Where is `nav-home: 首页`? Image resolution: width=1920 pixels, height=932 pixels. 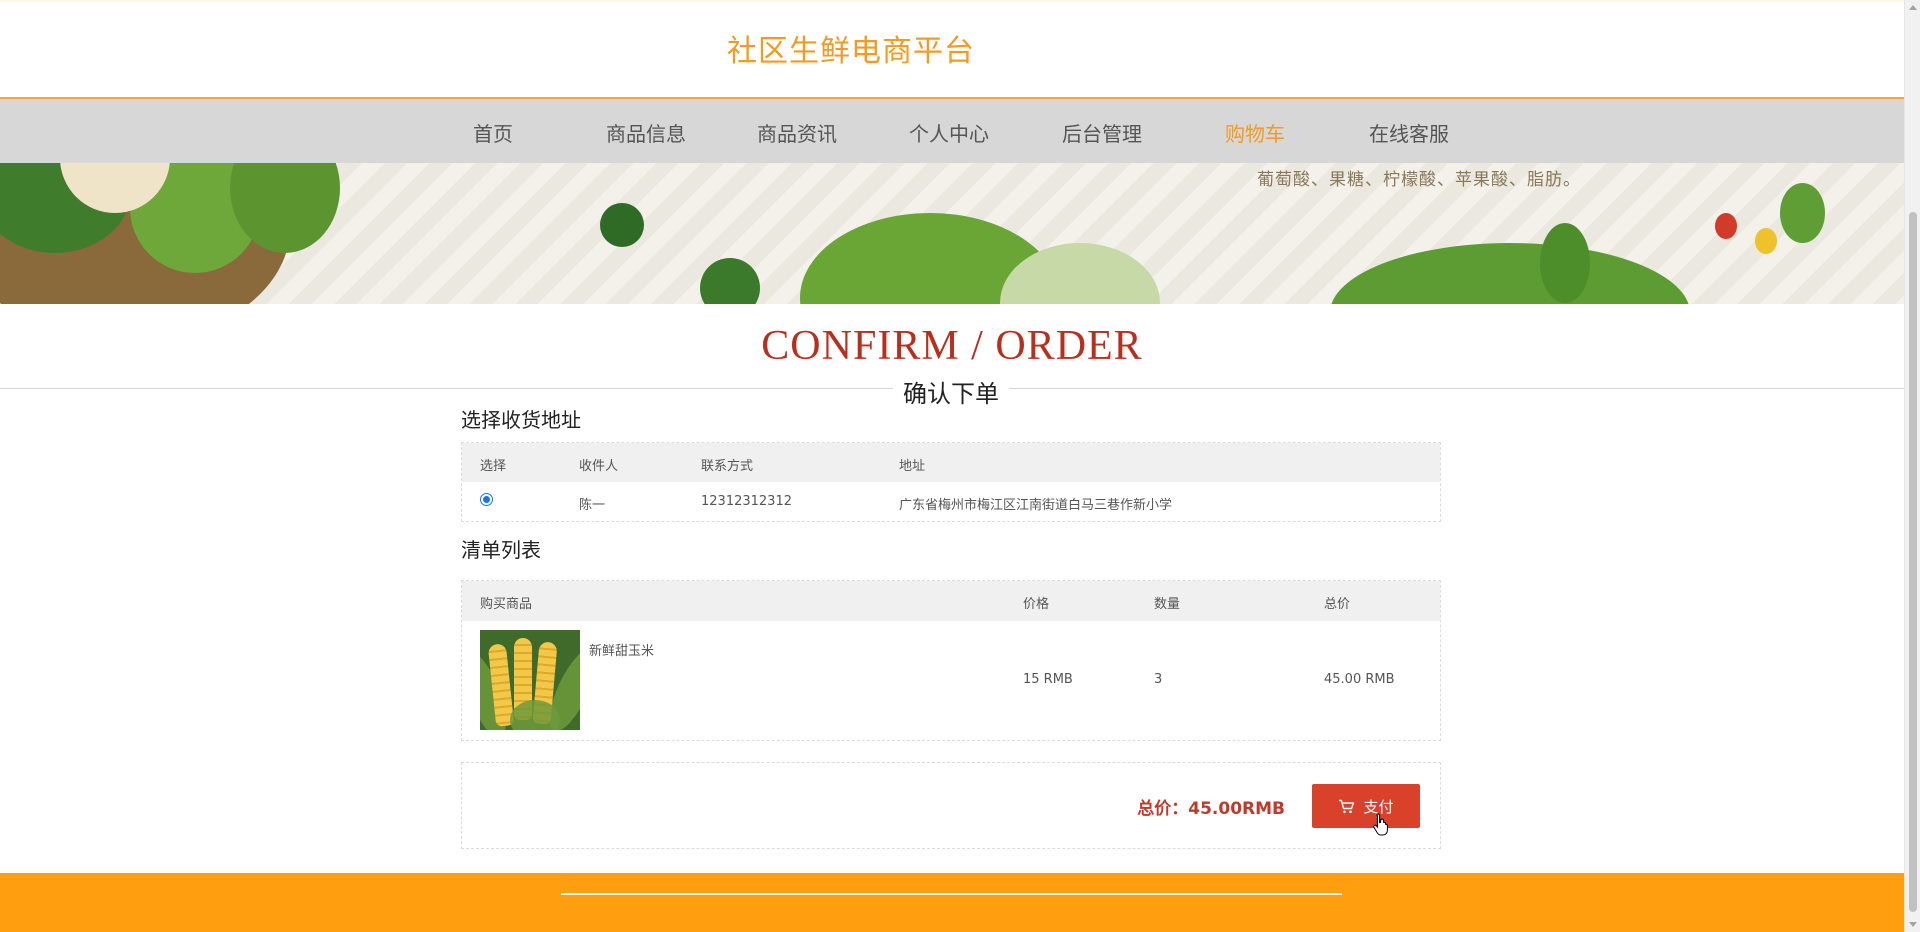
nav-home: 首页 is located at coordinates (493, 132).